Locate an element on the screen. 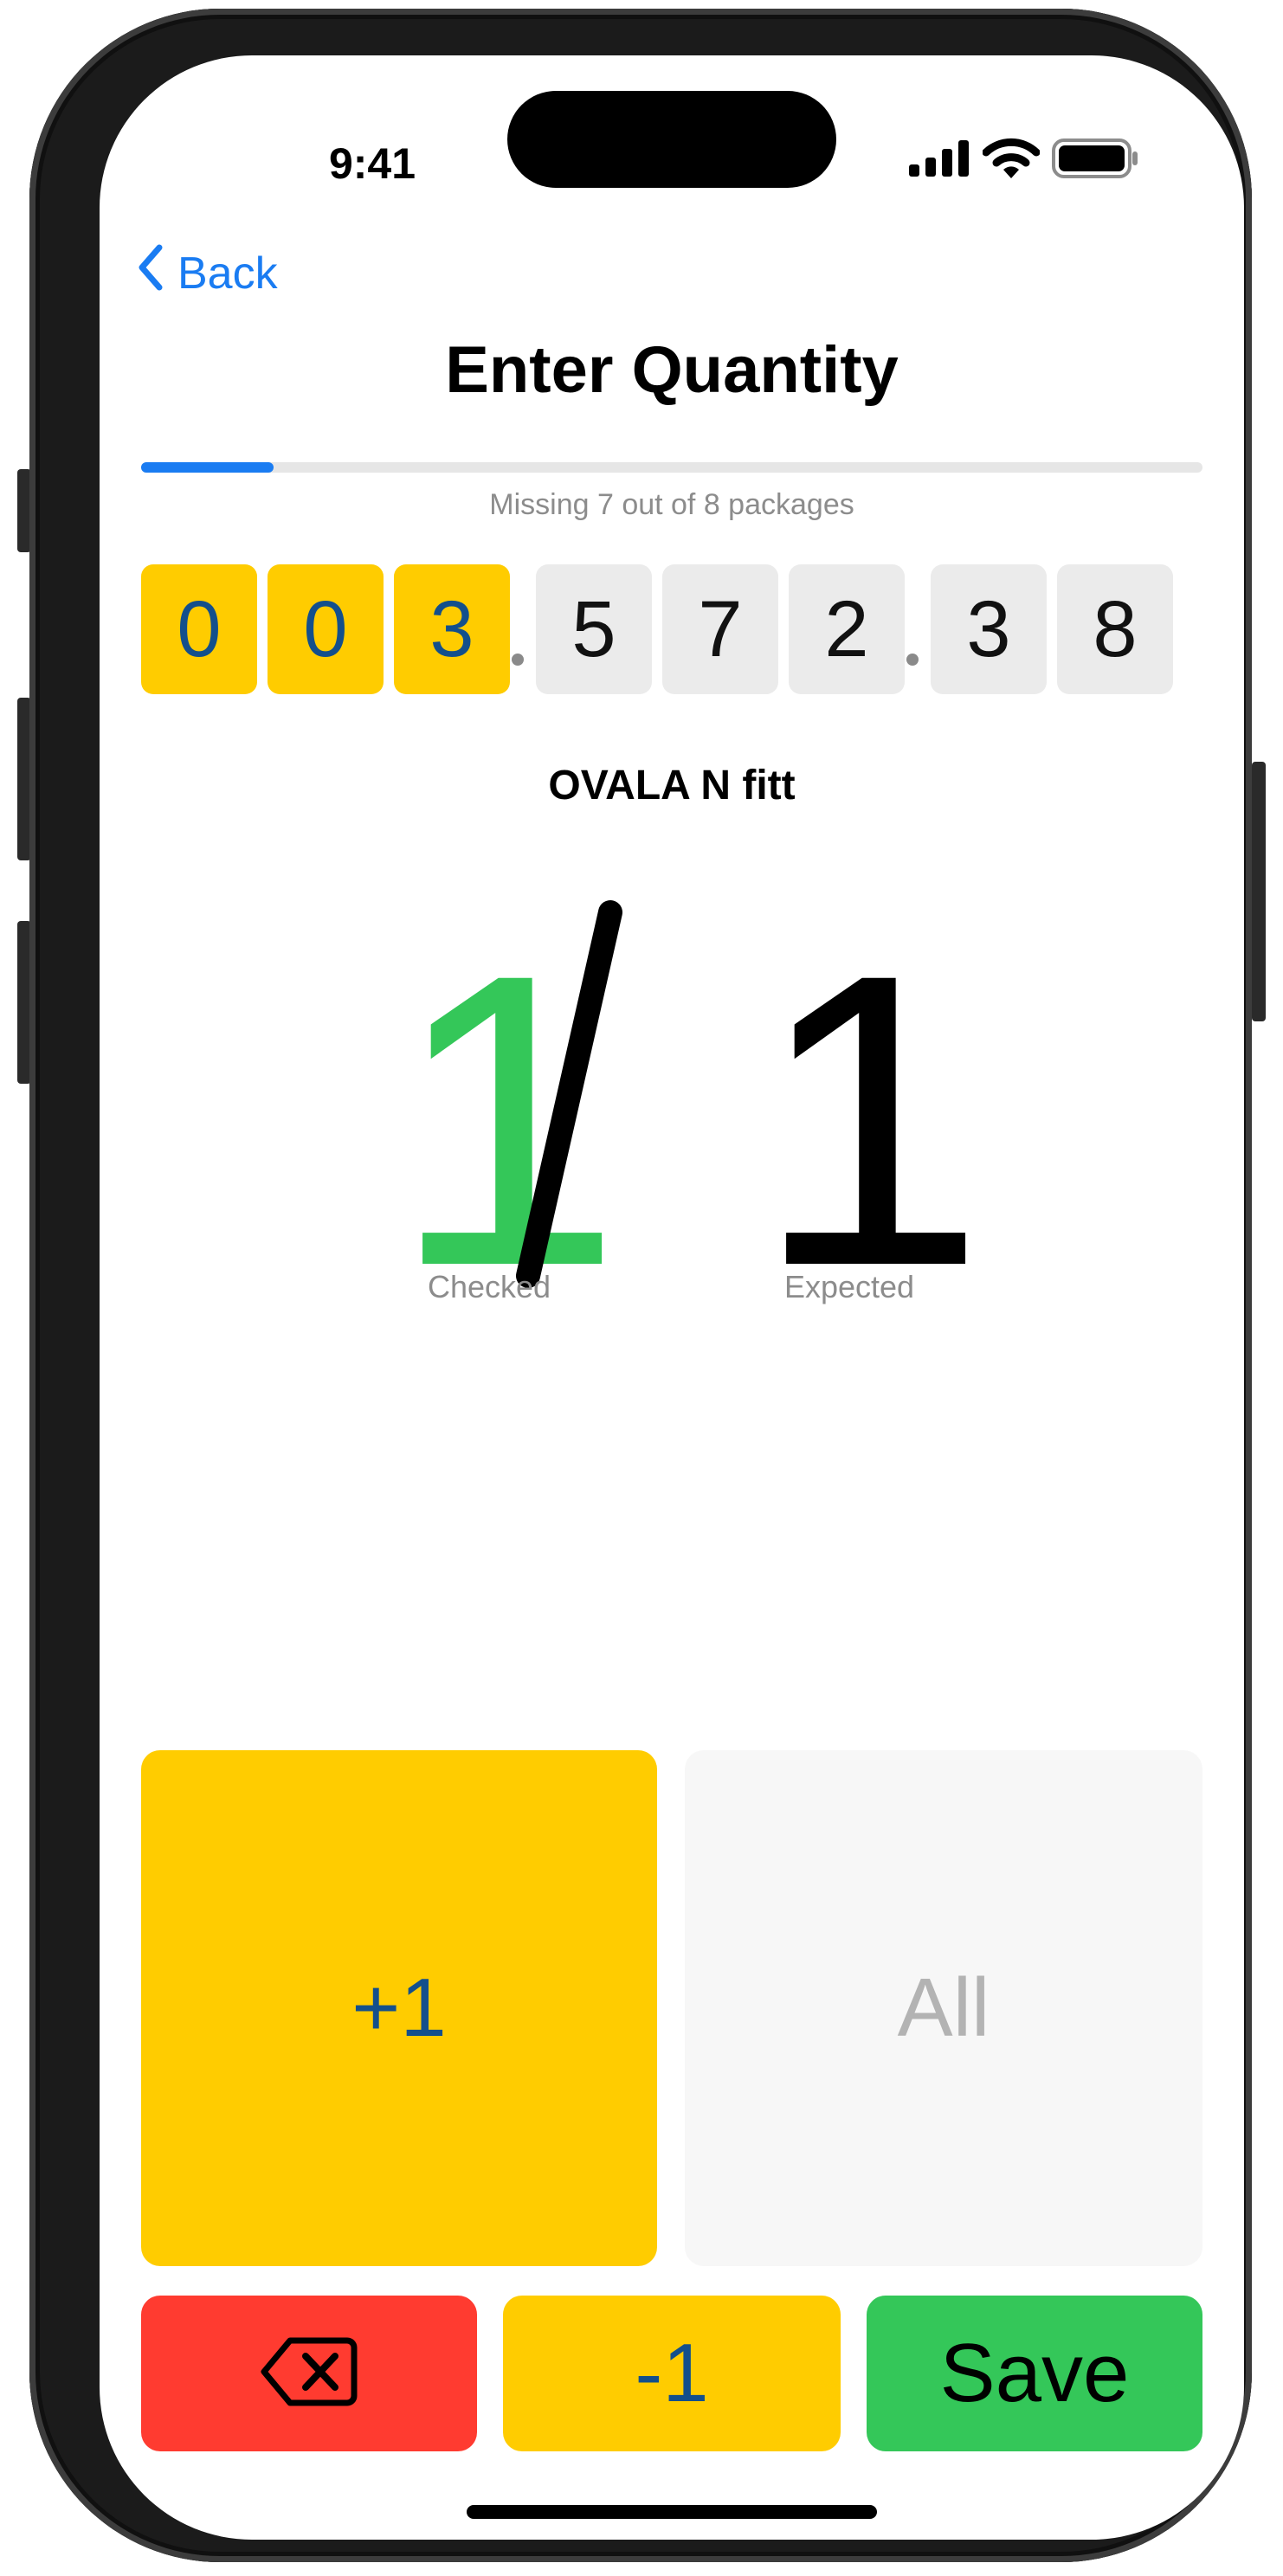  article-digit: 8 is located at coordinates (1115, 629).